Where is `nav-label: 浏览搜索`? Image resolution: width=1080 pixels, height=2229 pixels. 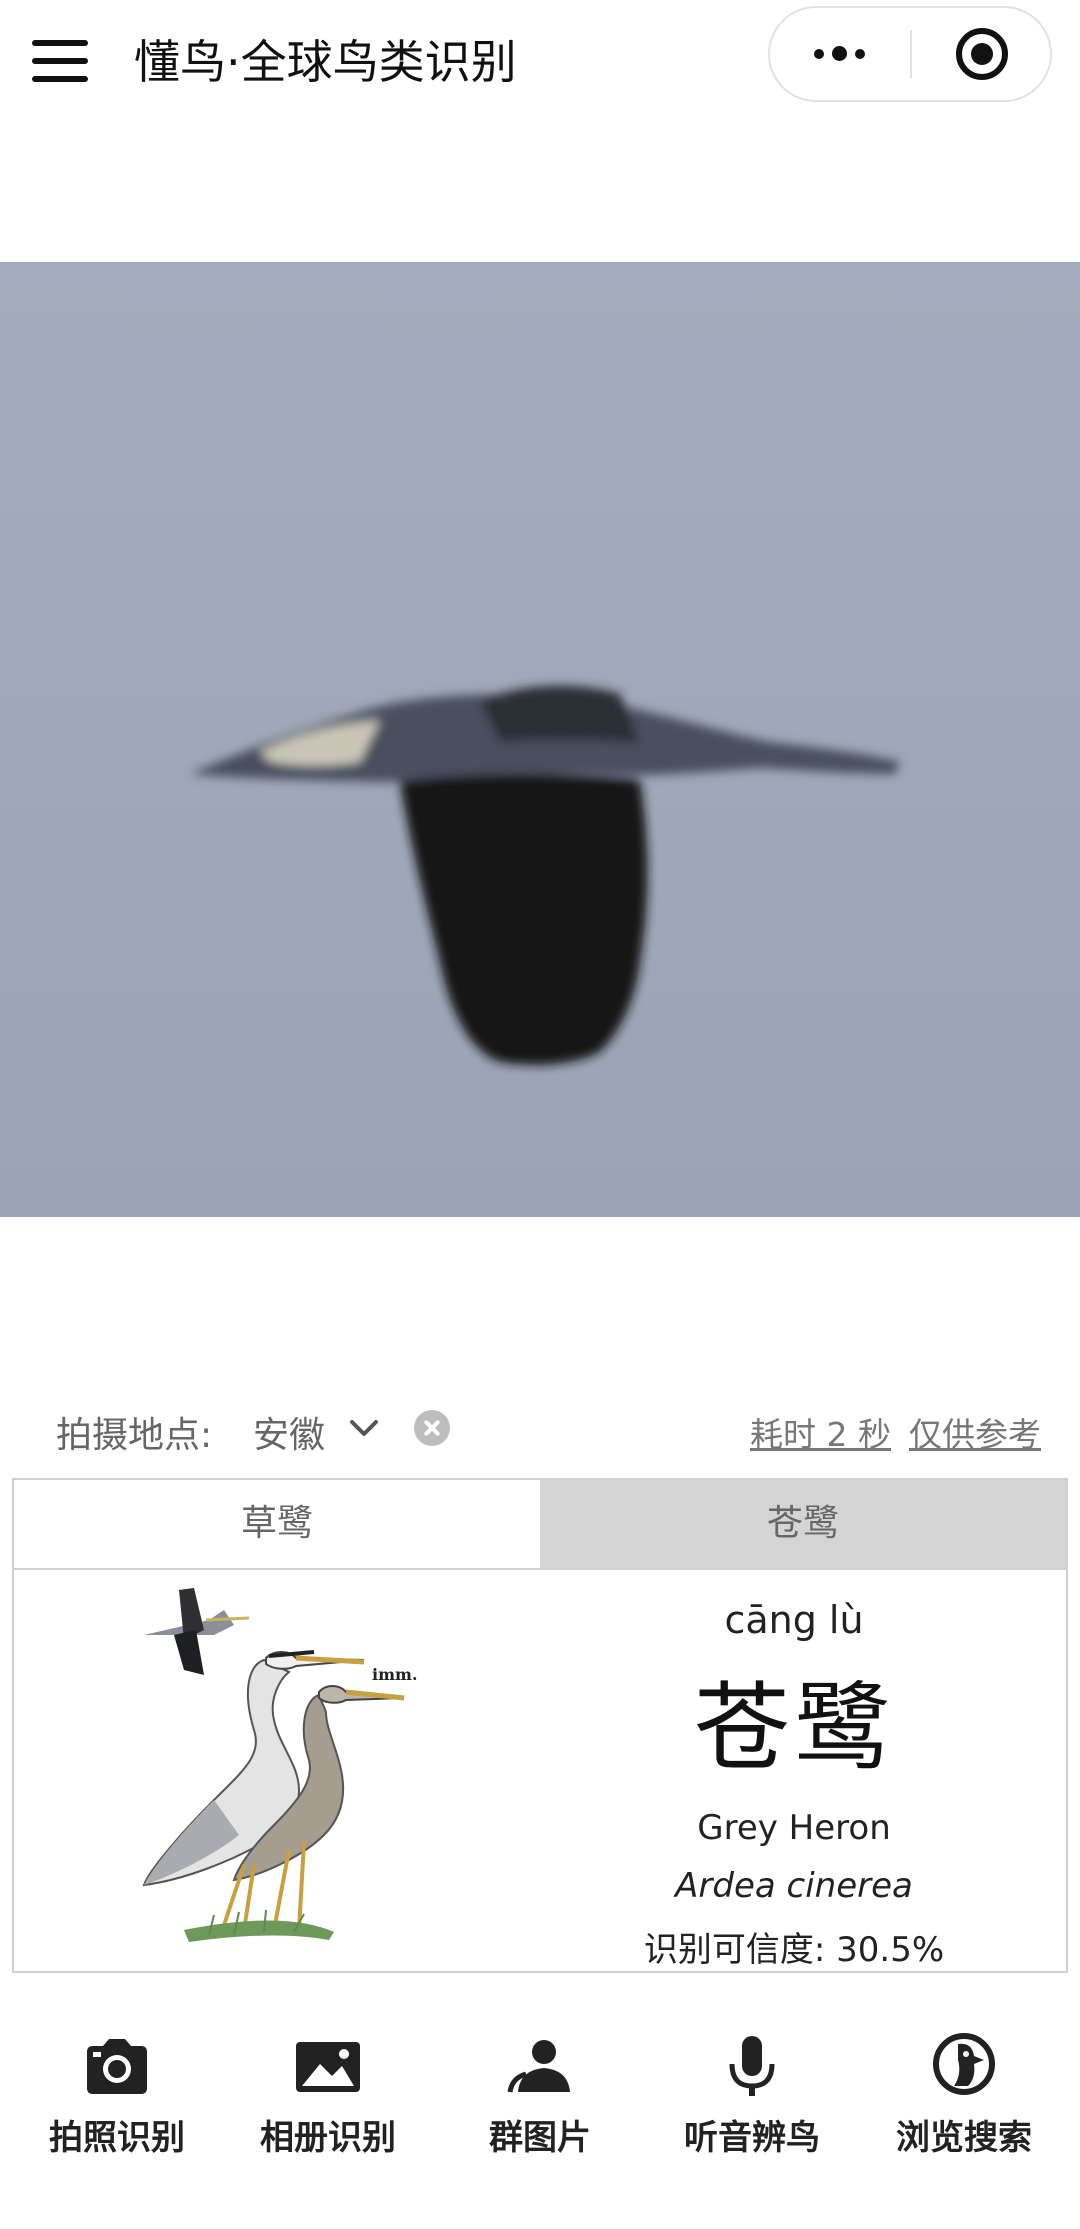 nav-label: 浏览搜索 is located at coordinates (964, 2138).